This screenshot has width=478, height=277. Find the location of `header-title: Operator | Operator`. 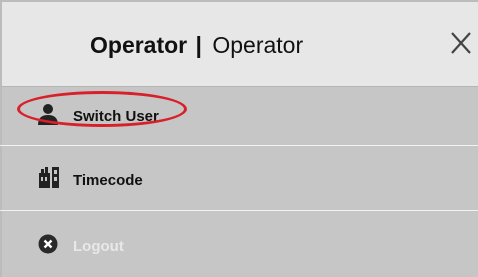

header-title: Operator | Operator is located at coordinates (196, 45).